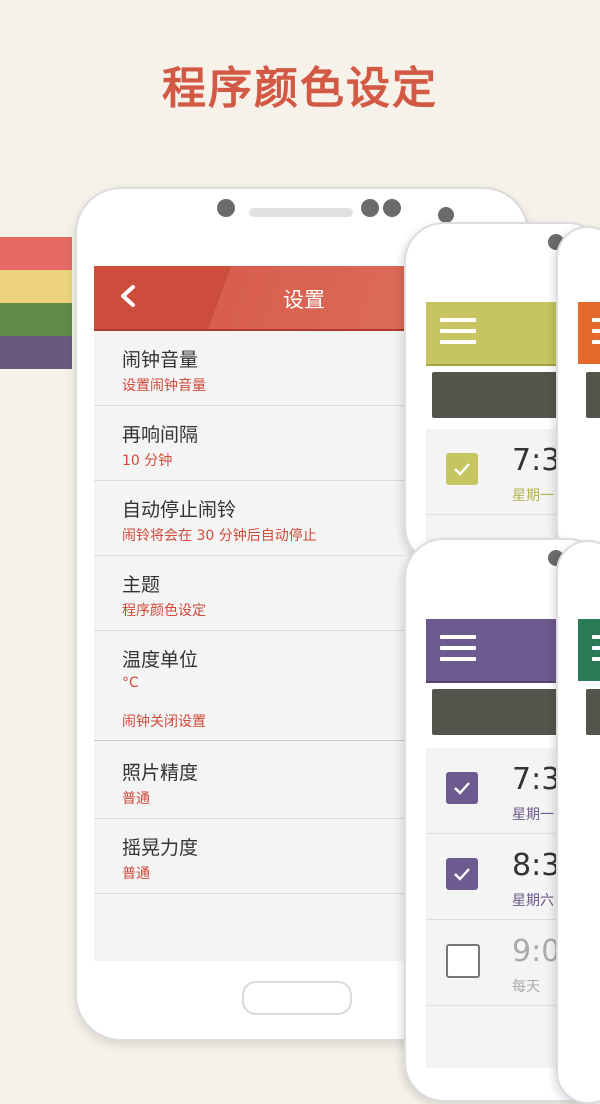 The height and width of the screenshot is (1104, 600). What do you see at coordinates (160, 660) in the screenshot?
I see `setting-title: 温度单位` at bounding box center [160, 660].